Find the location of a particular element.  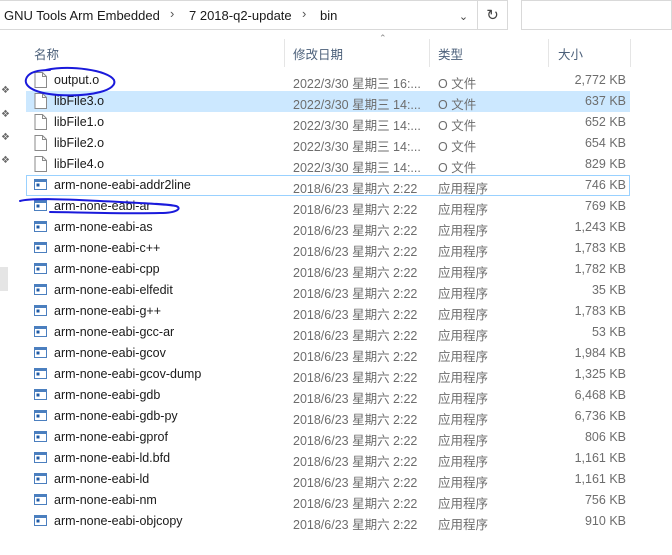

address-dropdown-button: ⌄ is located at coordinates (463, 16).